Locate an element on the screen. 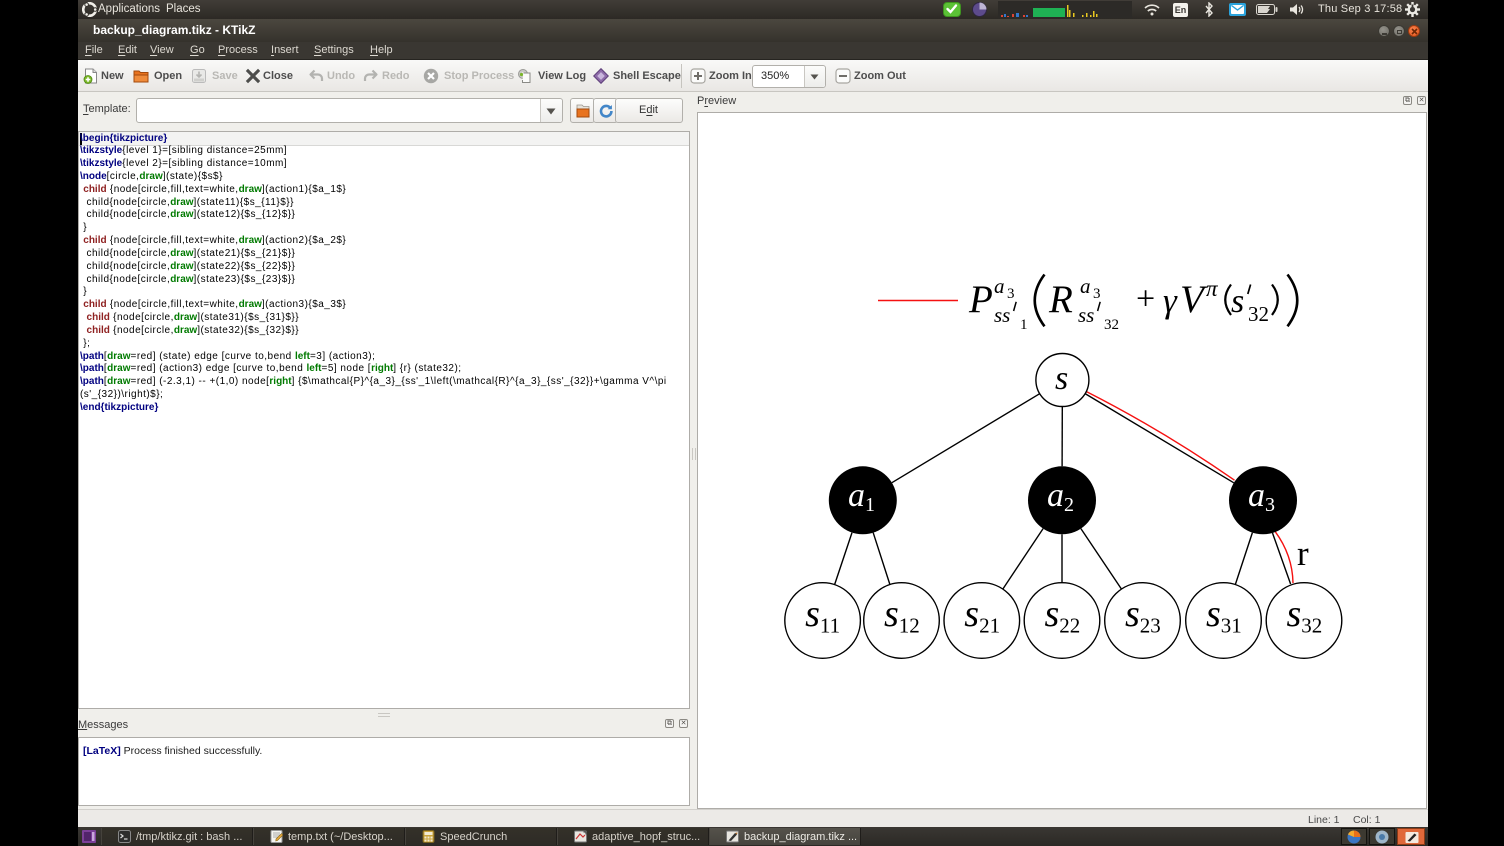 This screenshot has height=846, width=1504. svg-text: R is located at coordinates (1060, 299).